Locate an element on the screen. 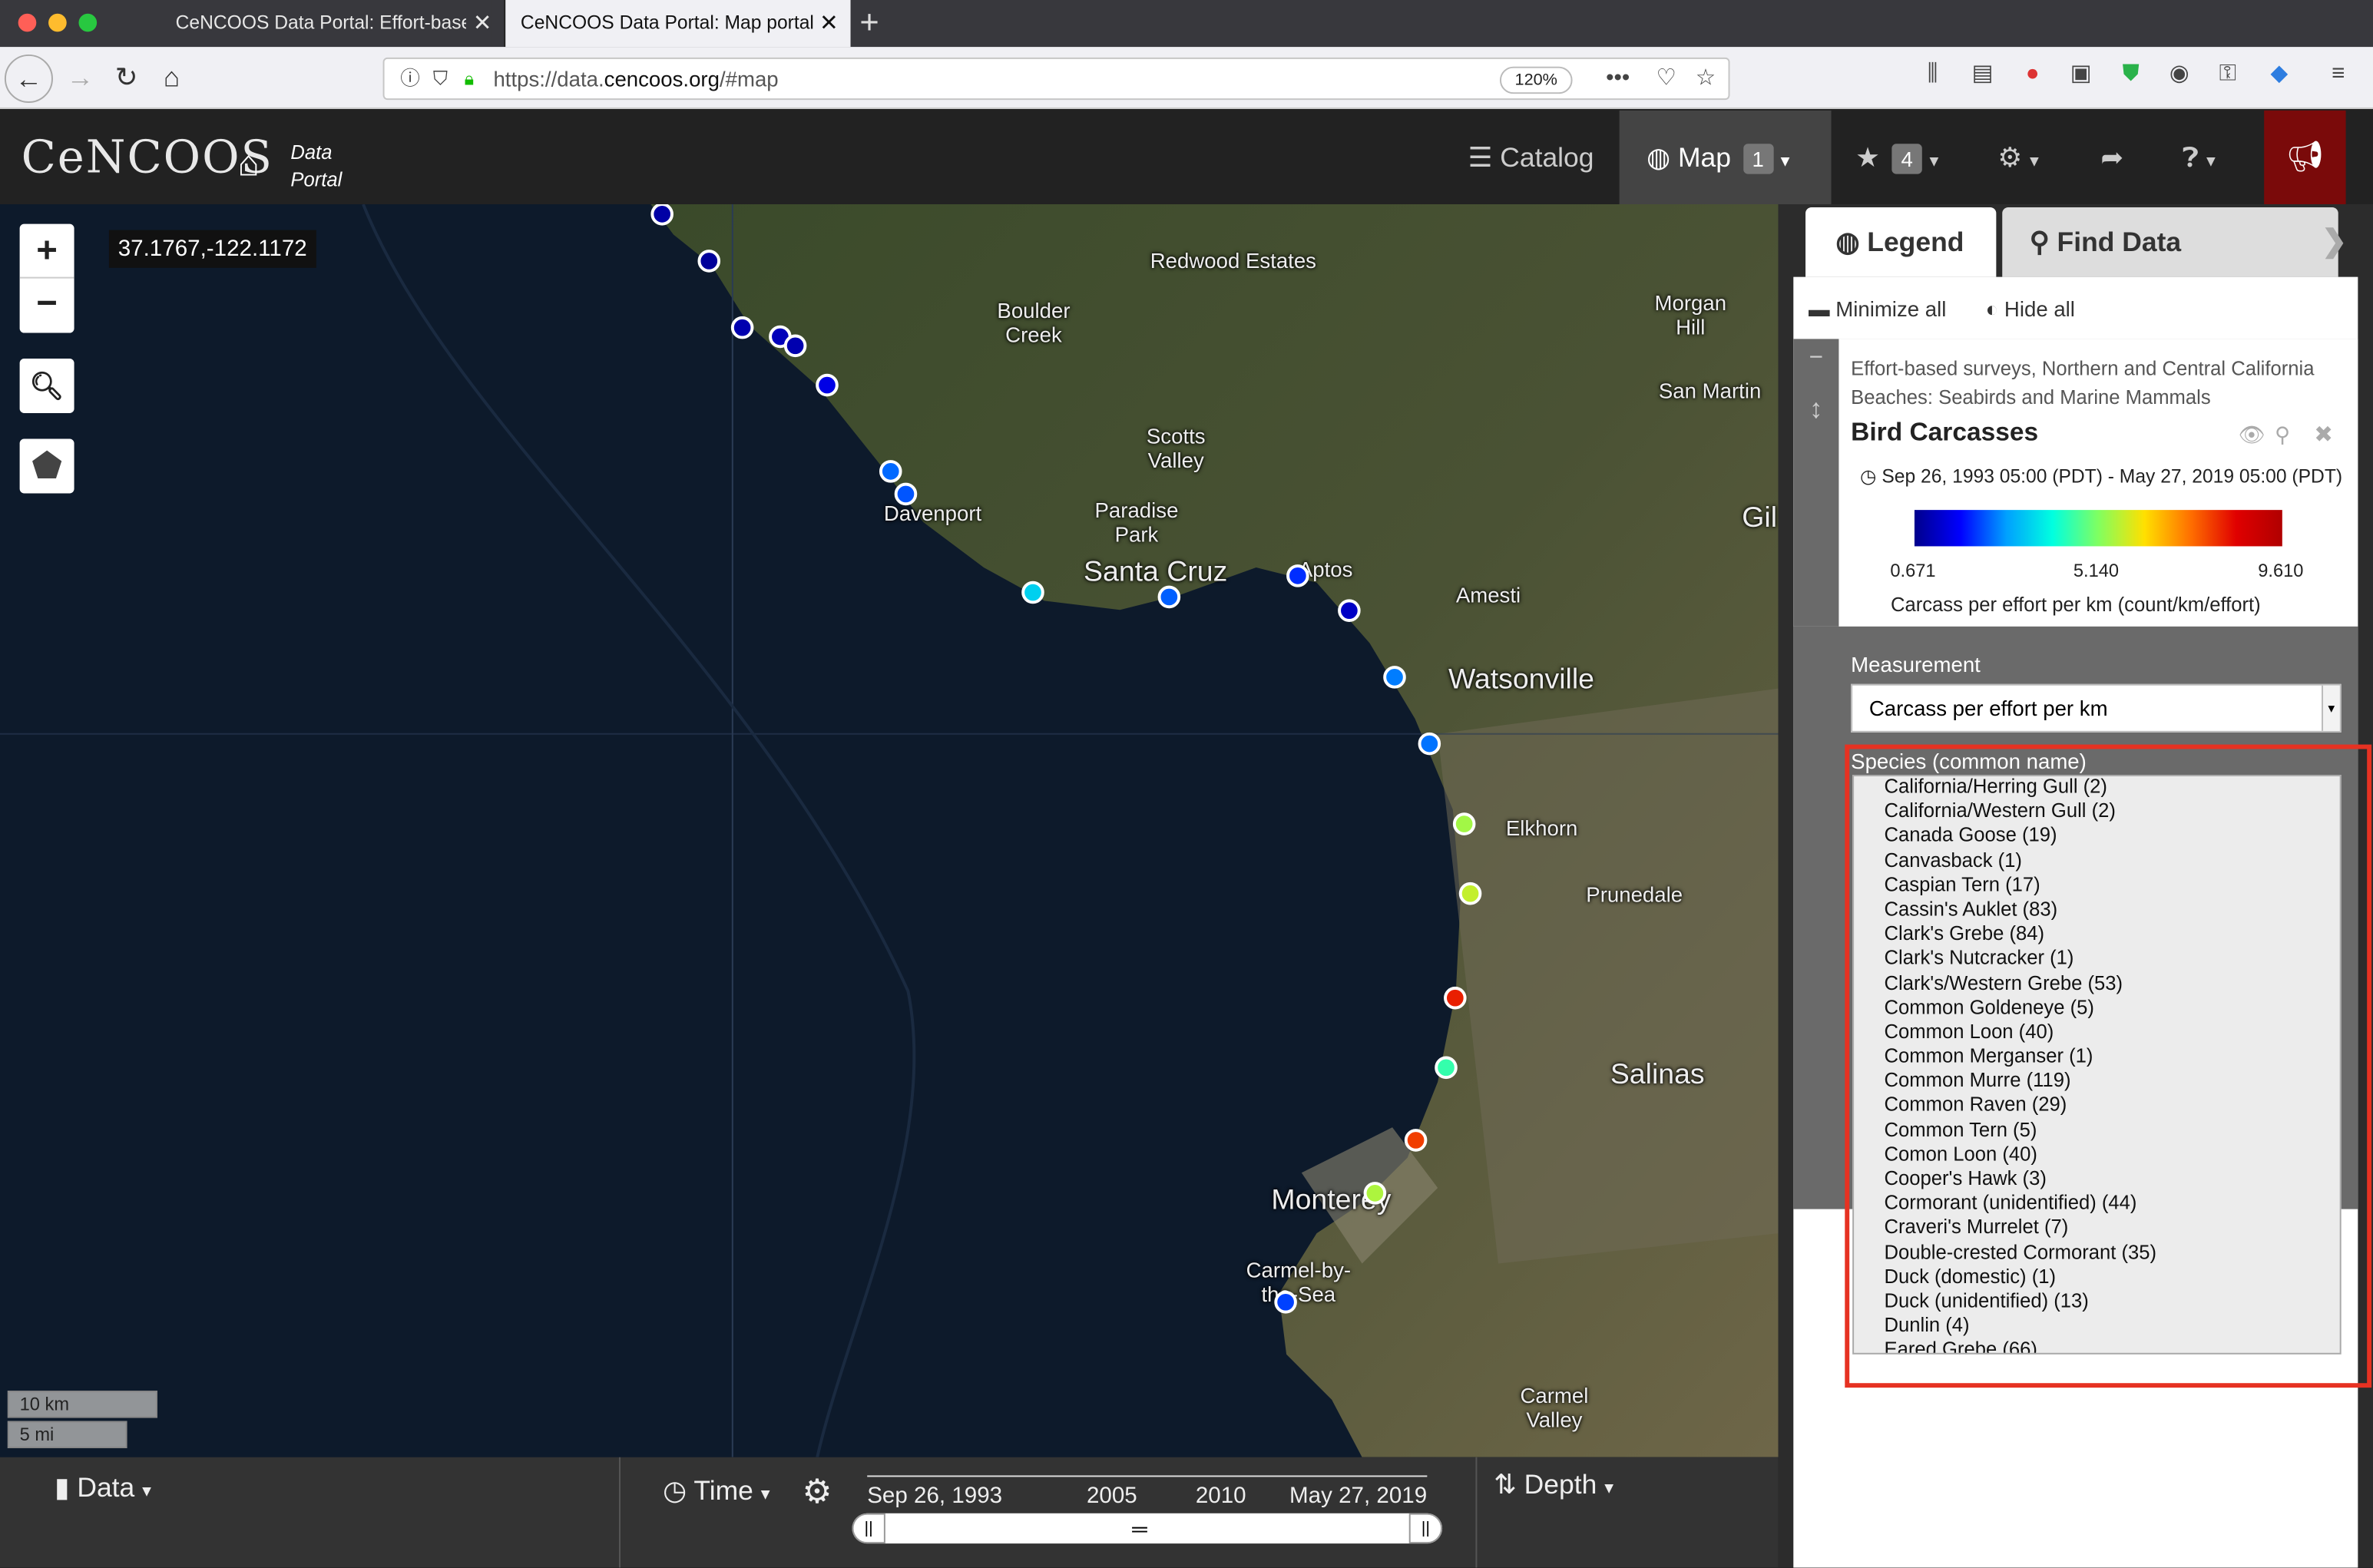 This screenshot has width=2373, height=1568. clock-icon: ◷ is located at coordinates (1870, 477).